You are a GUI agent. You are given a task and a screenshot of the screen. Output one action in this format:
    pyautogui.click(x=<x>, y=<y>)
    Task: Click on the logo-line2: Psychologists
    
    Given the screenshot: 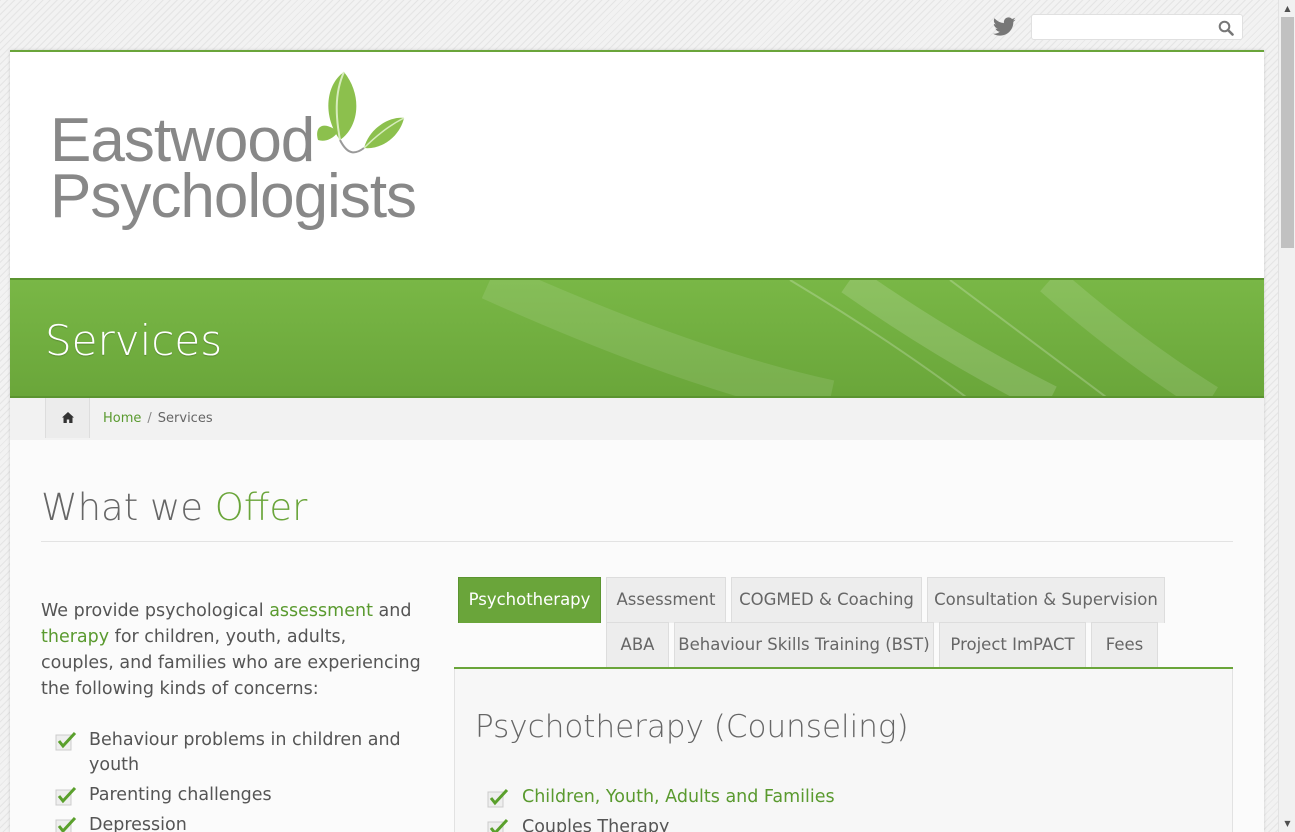 What is the action you would take?
    pyautogui.click(x=233, y=196)
    